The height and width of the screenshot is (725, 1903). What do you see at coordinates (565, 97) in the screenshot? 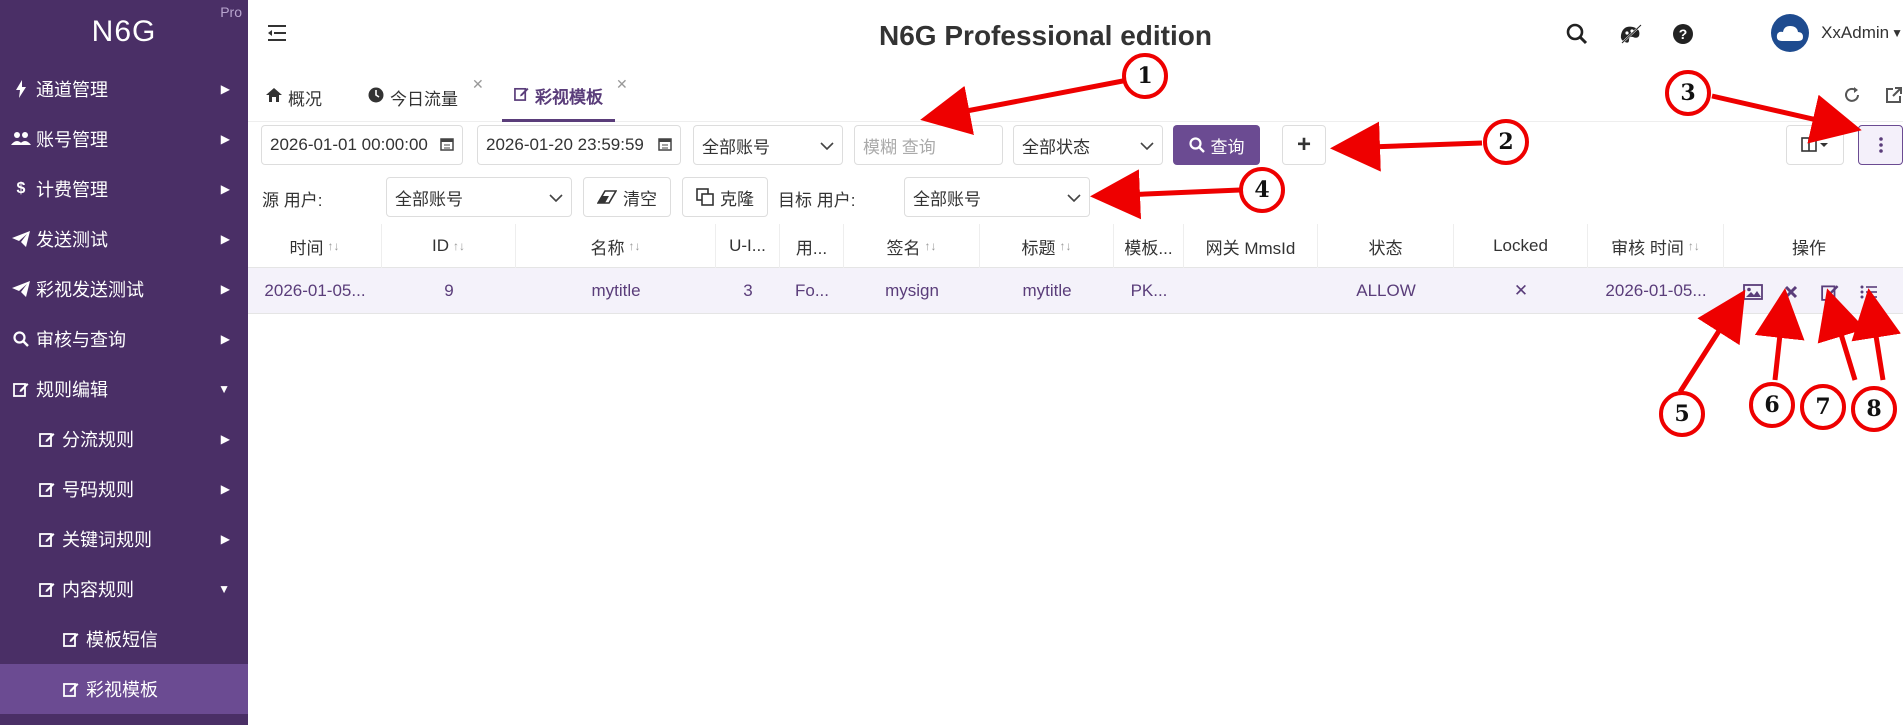
I see `tab-mms-template: 彩视模板 ✕` at bounding box center [565, 97].